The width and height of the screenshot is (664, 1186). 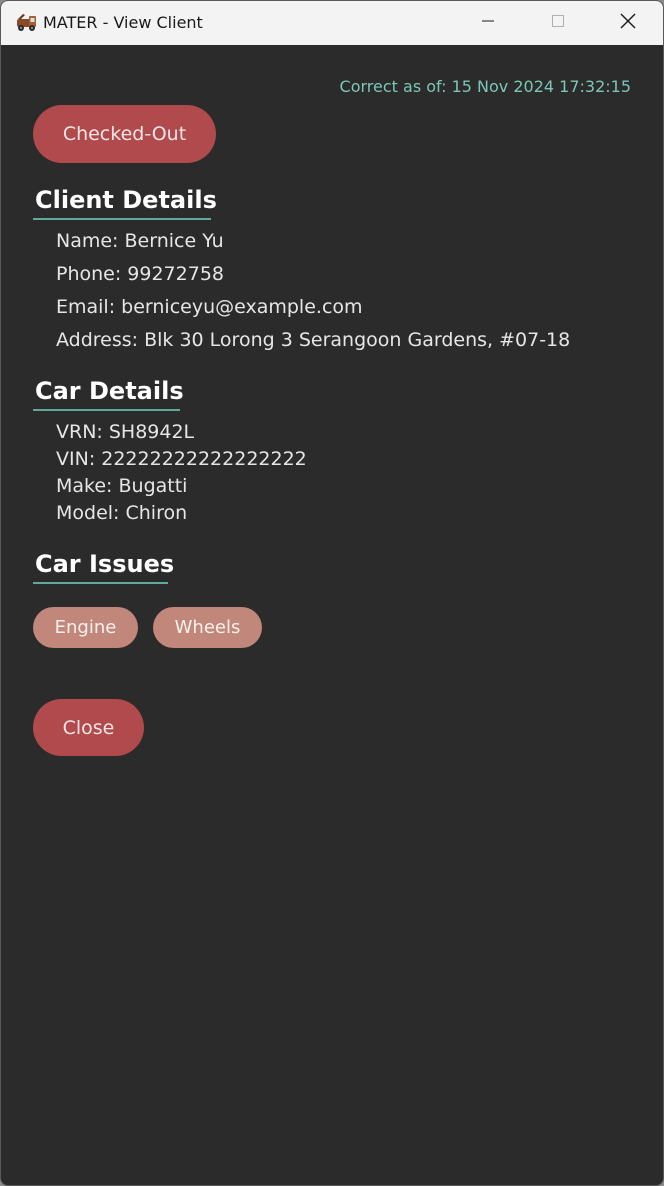 What do you see at coordinates (181, 459) in the screenshot?
I see `car-vin: VIN: 22222222222222222` at bounding box center [181, 459].